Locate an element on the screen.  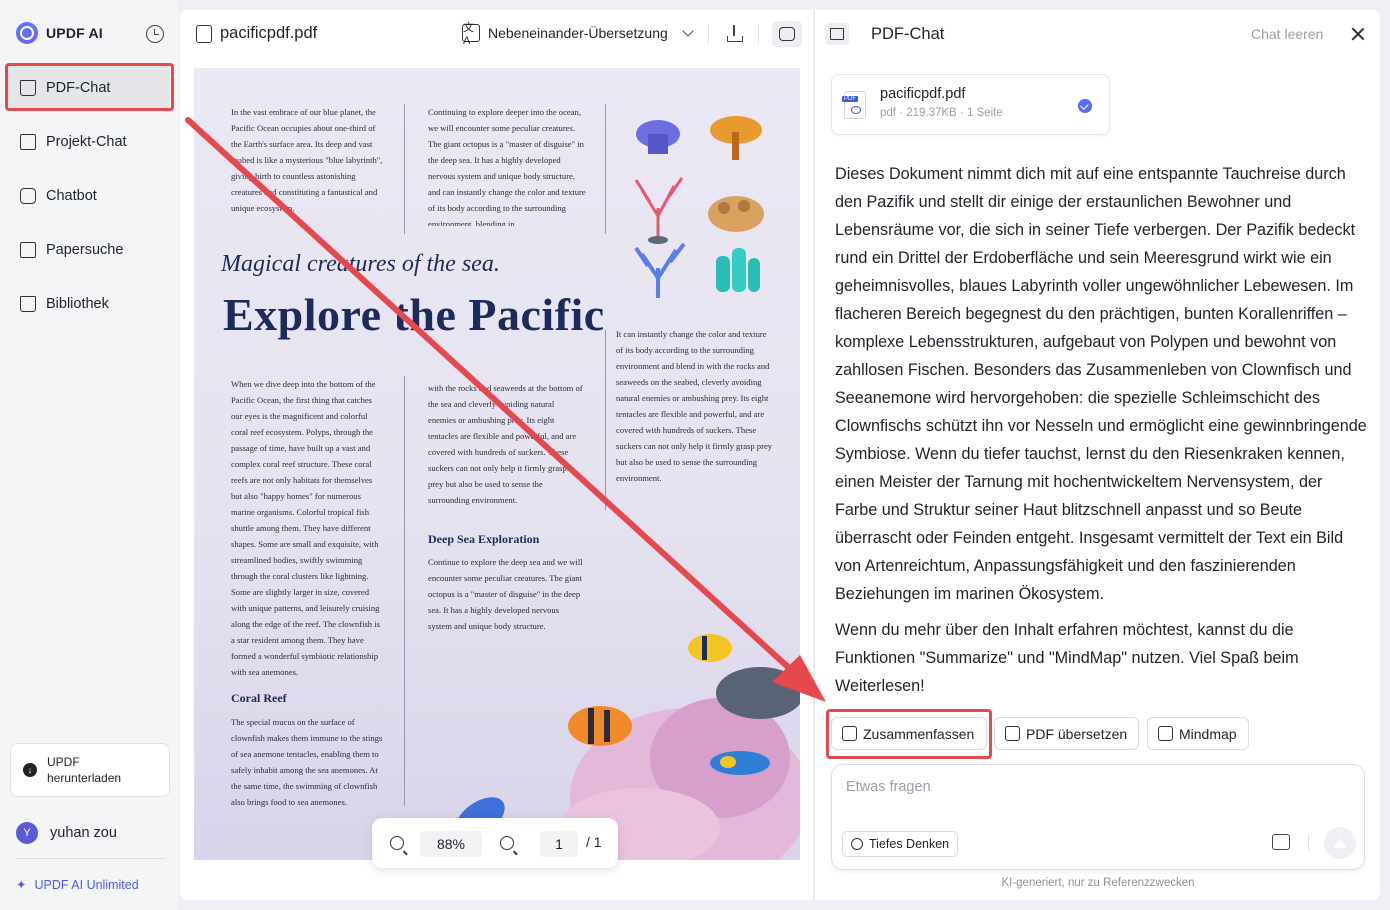
page-total: / 1 is located at coordinates (594, 842).